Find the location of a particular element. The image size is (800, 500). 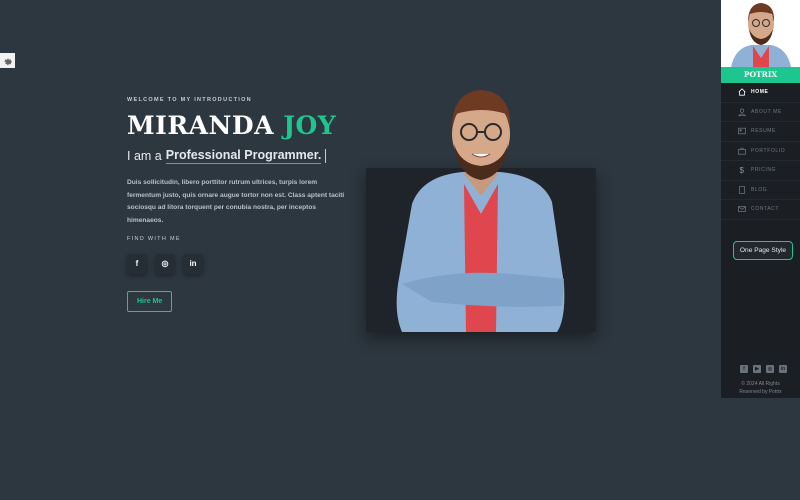

nav-item-home: HOME is located at coordinates (760, 93).